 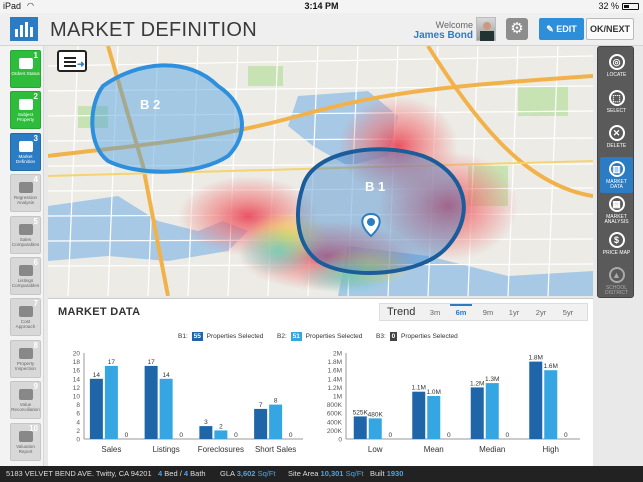 I want to click on tool-price-map: $ PRICE MAP, so click(x=616, y=246).